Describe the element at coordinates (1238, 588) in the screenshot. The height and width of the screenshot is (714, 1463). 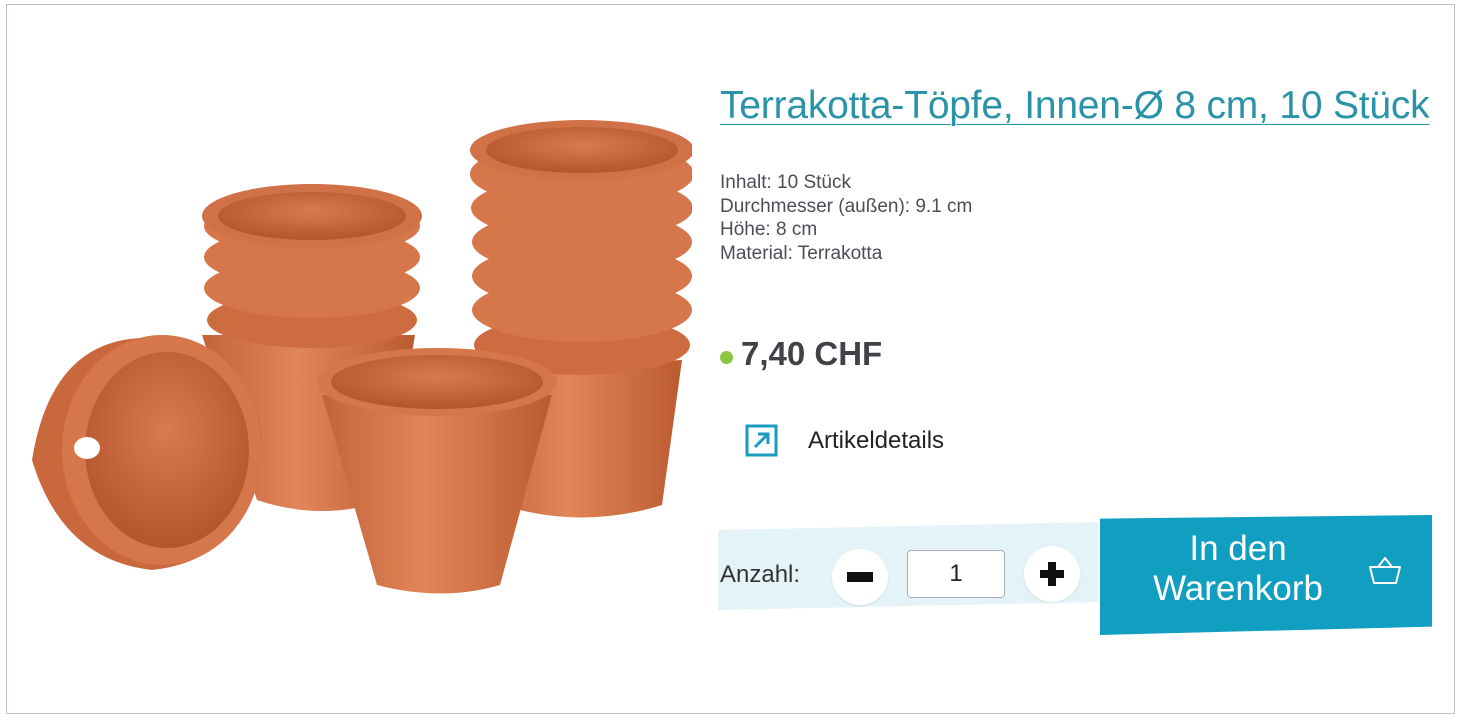
I see `add-to-cart-label-line2: Warenkorb` at that location.